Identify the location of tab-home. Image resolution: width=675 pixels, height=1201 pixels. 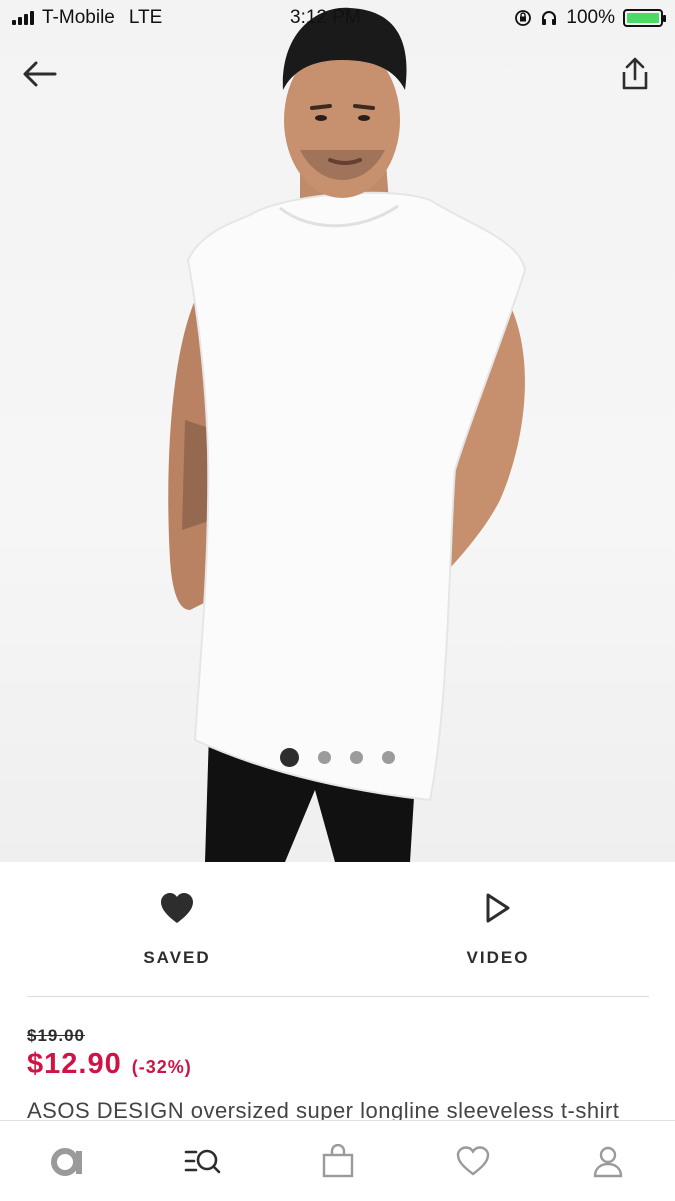
(68, 1161).